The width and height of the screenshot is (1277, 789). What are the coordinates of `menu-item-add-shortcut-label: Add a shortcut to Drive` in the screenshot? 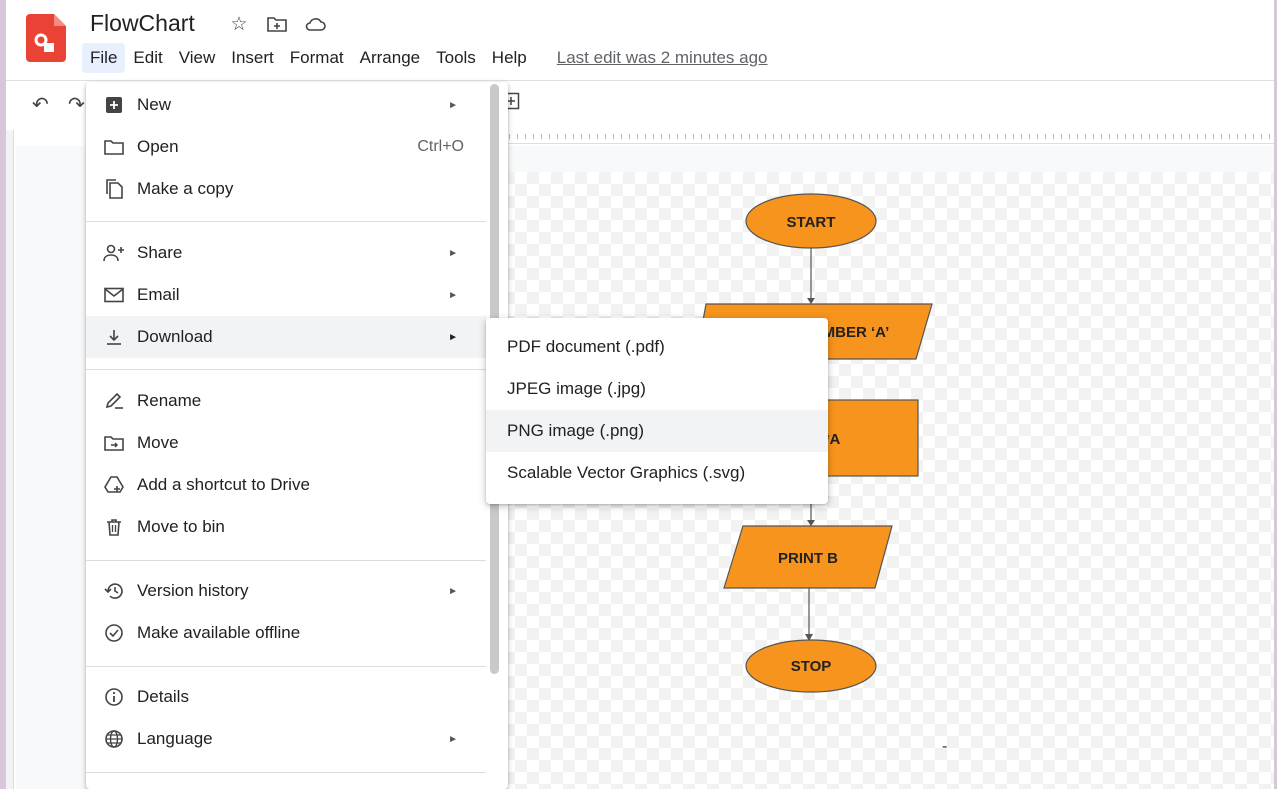 It's located at (223, 484).